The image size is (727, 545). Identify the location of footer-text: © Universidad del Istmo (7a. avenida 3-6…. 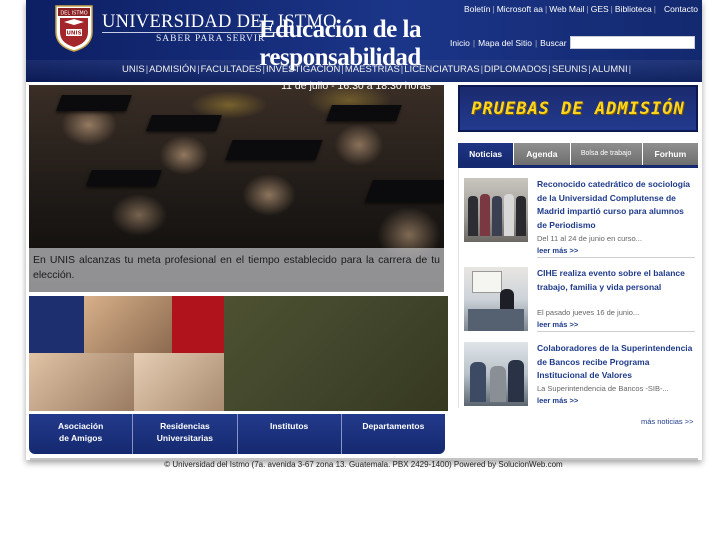
(363, 464).